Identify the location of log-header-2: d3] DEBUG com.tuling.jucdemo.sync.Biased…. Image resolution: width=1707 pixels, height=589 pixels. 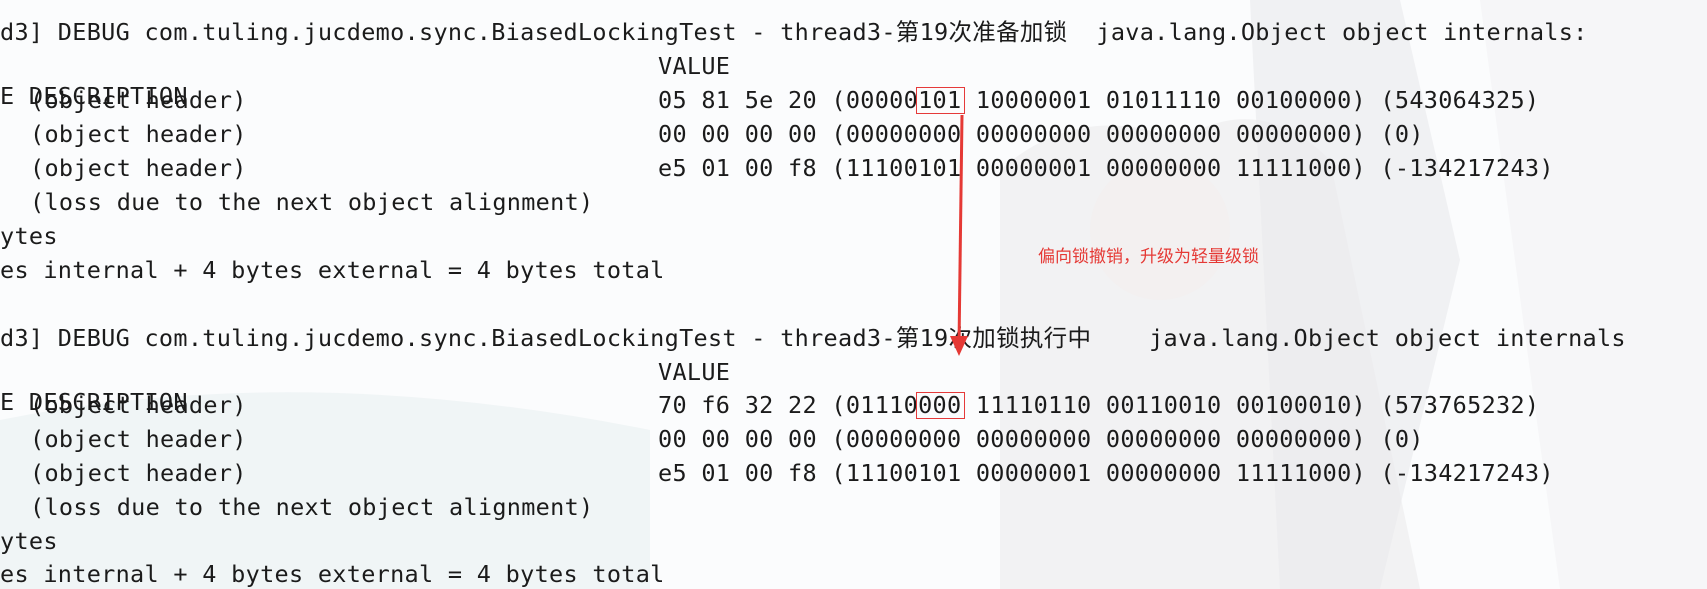
(813, 338).